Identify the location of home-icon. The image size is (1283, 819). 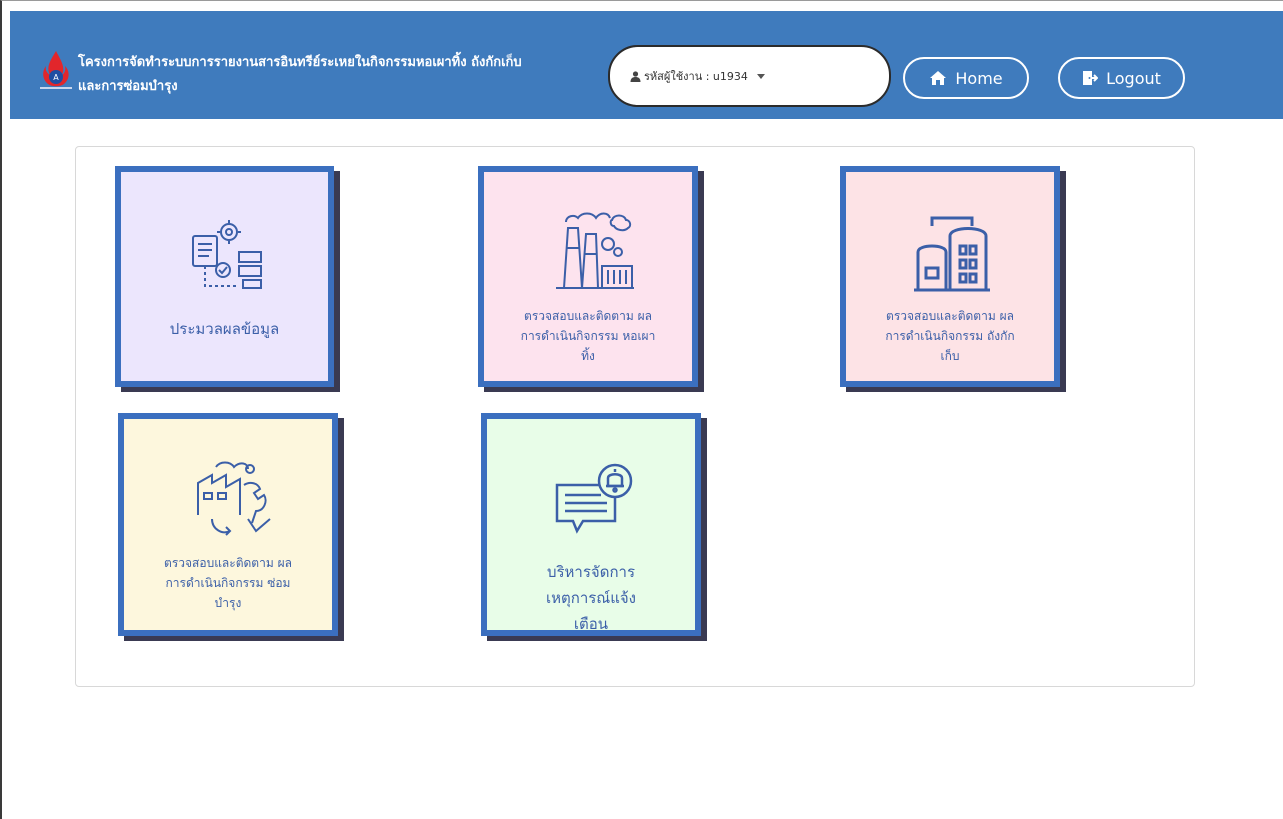
(938, 78).